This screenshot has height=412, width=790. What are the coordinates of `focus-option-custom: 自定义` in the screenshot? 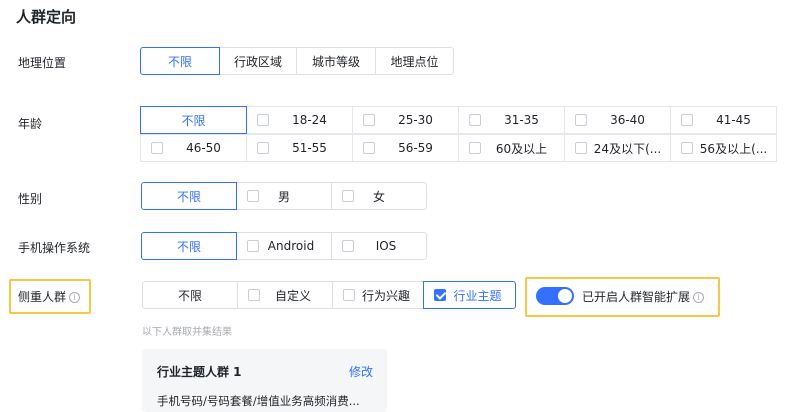 It's located at (285, 295).